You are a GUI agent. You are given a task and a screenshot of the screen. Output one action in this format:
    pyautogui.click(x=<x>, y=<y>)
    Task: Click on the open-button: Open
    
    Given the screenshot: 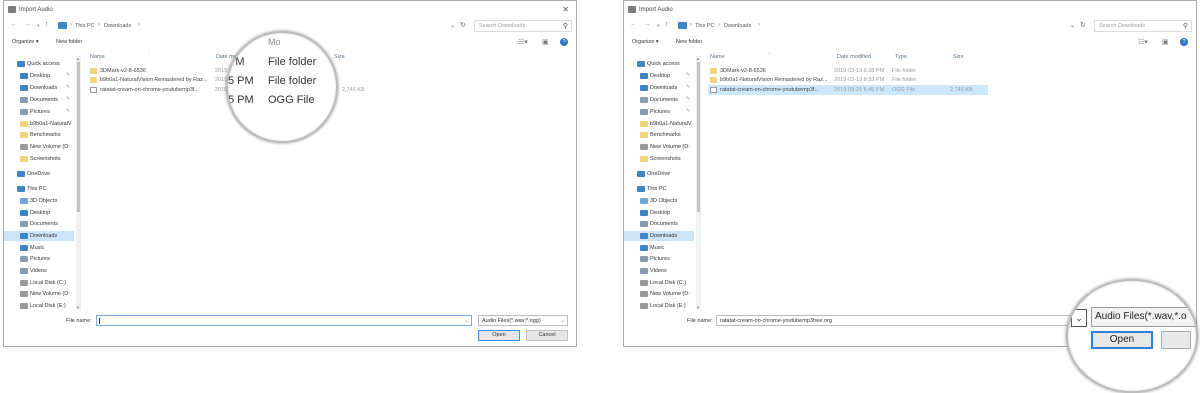 What is the action you would take?
    pyautogui.click(x=499, y=335)
    